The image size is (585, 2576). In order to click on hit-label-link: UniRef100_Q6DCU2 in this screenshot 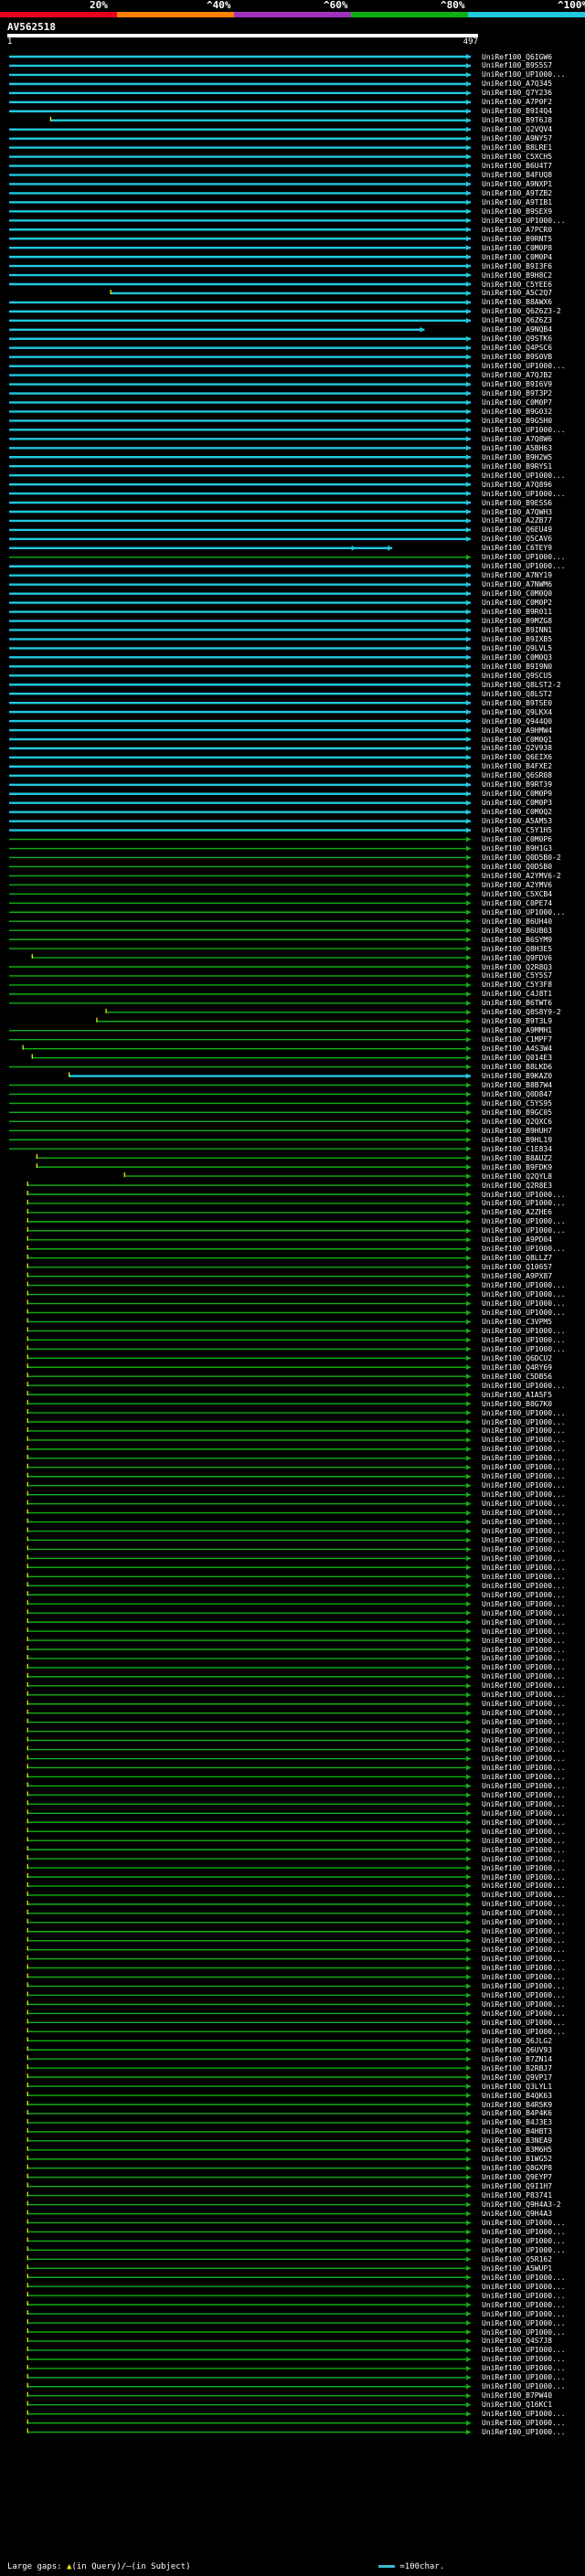, I will do `click(517, 1358)`.